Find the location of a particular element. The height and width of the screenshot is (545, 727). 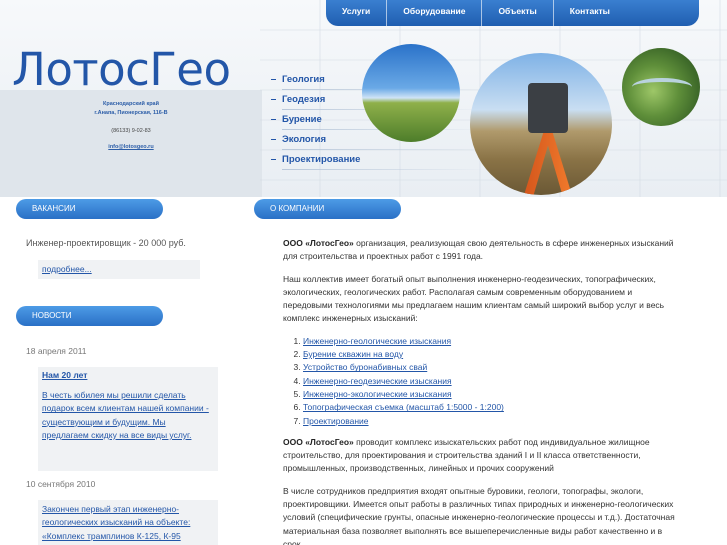

service-link: Инженерно-геологические изыскания is located at coordinates (377, 341).